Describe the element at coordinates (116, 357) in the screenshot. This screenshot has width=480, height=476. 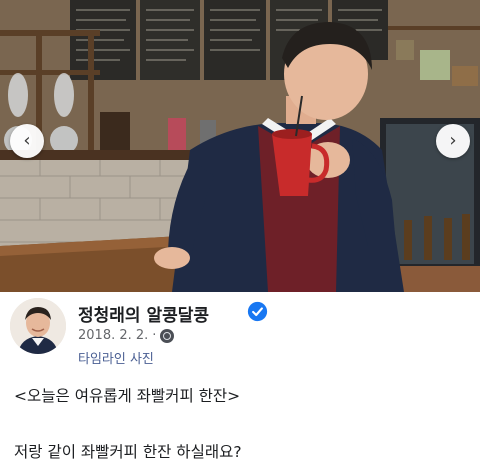
I see `album-link: 타임라인 사진` at that location.